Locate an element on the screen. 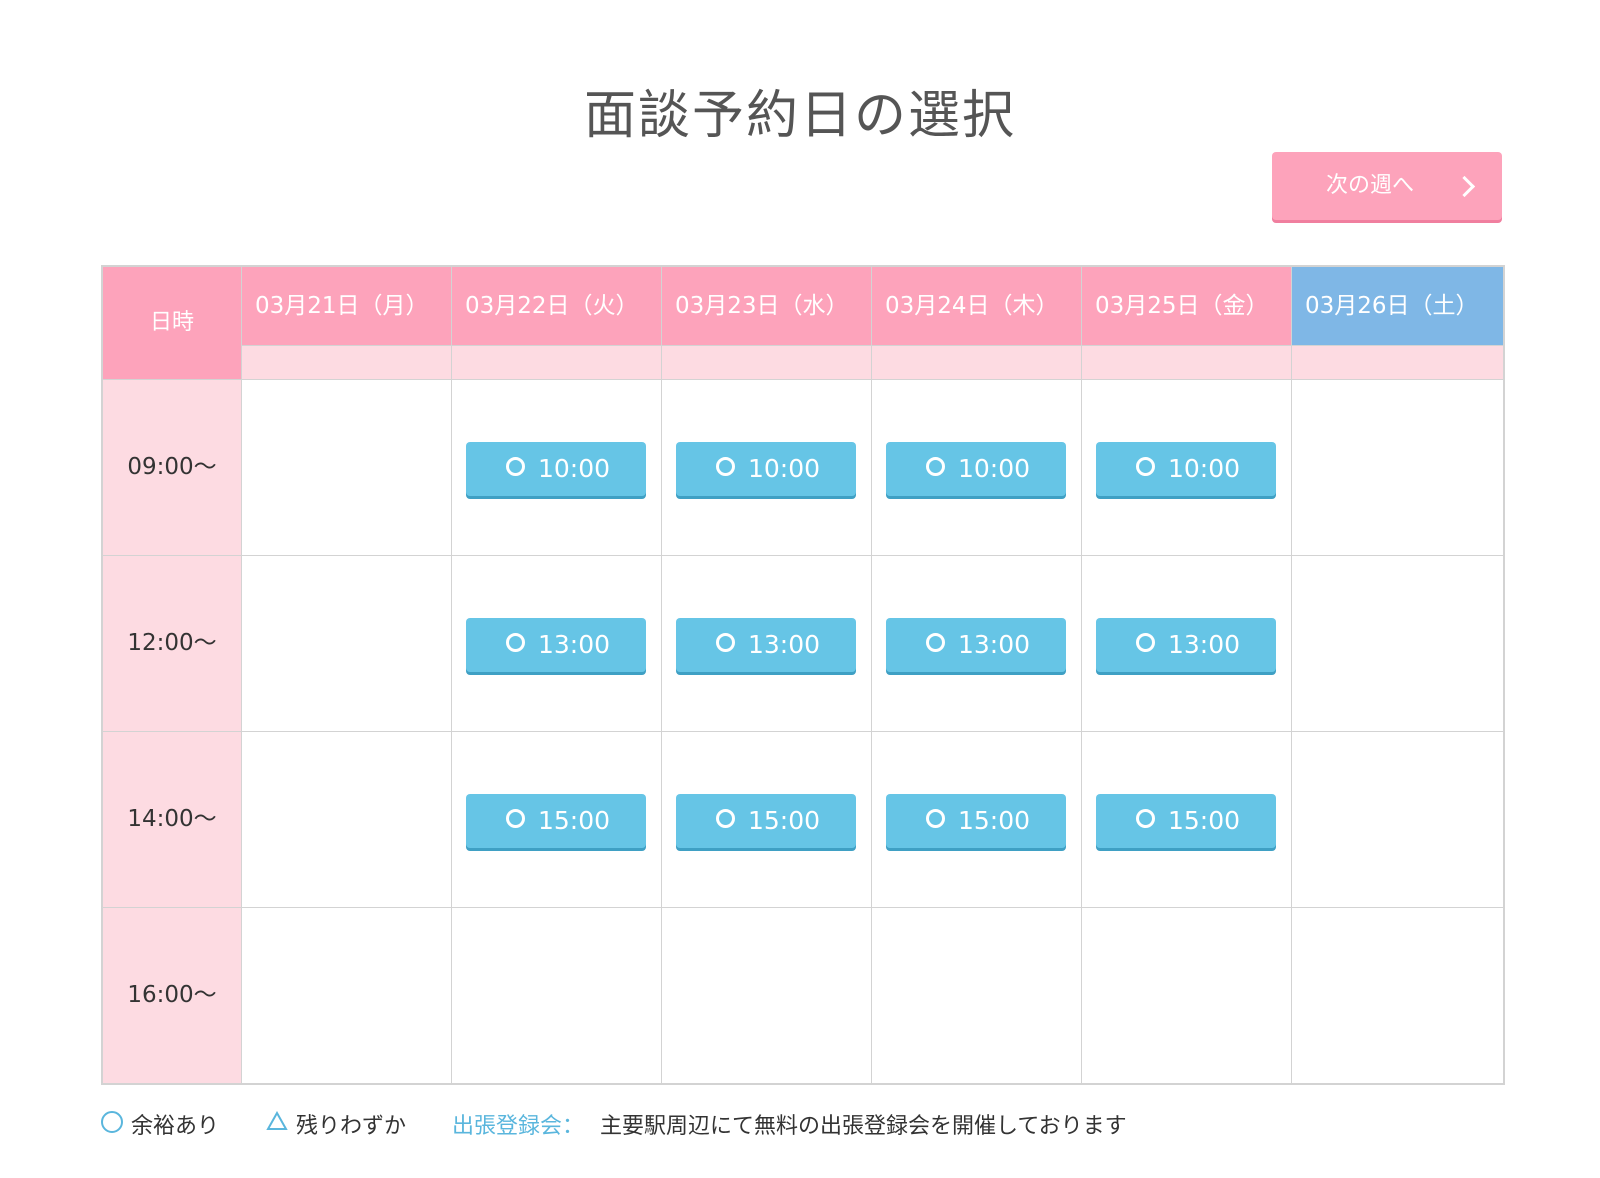 This screenshot has height=1178, width=1600. time-label: 16:00〜 is located at coordinates (172, 995).